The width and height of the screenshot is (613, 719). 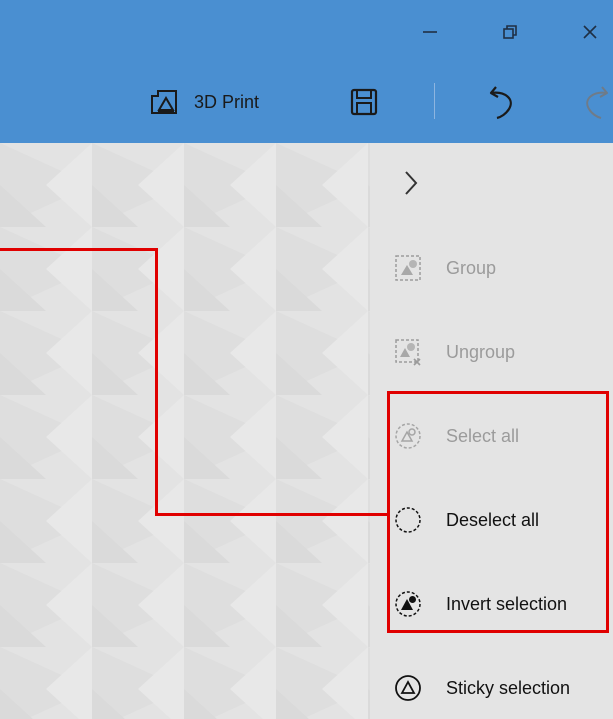 I want to click on close-button, so click(x=590, y=32).